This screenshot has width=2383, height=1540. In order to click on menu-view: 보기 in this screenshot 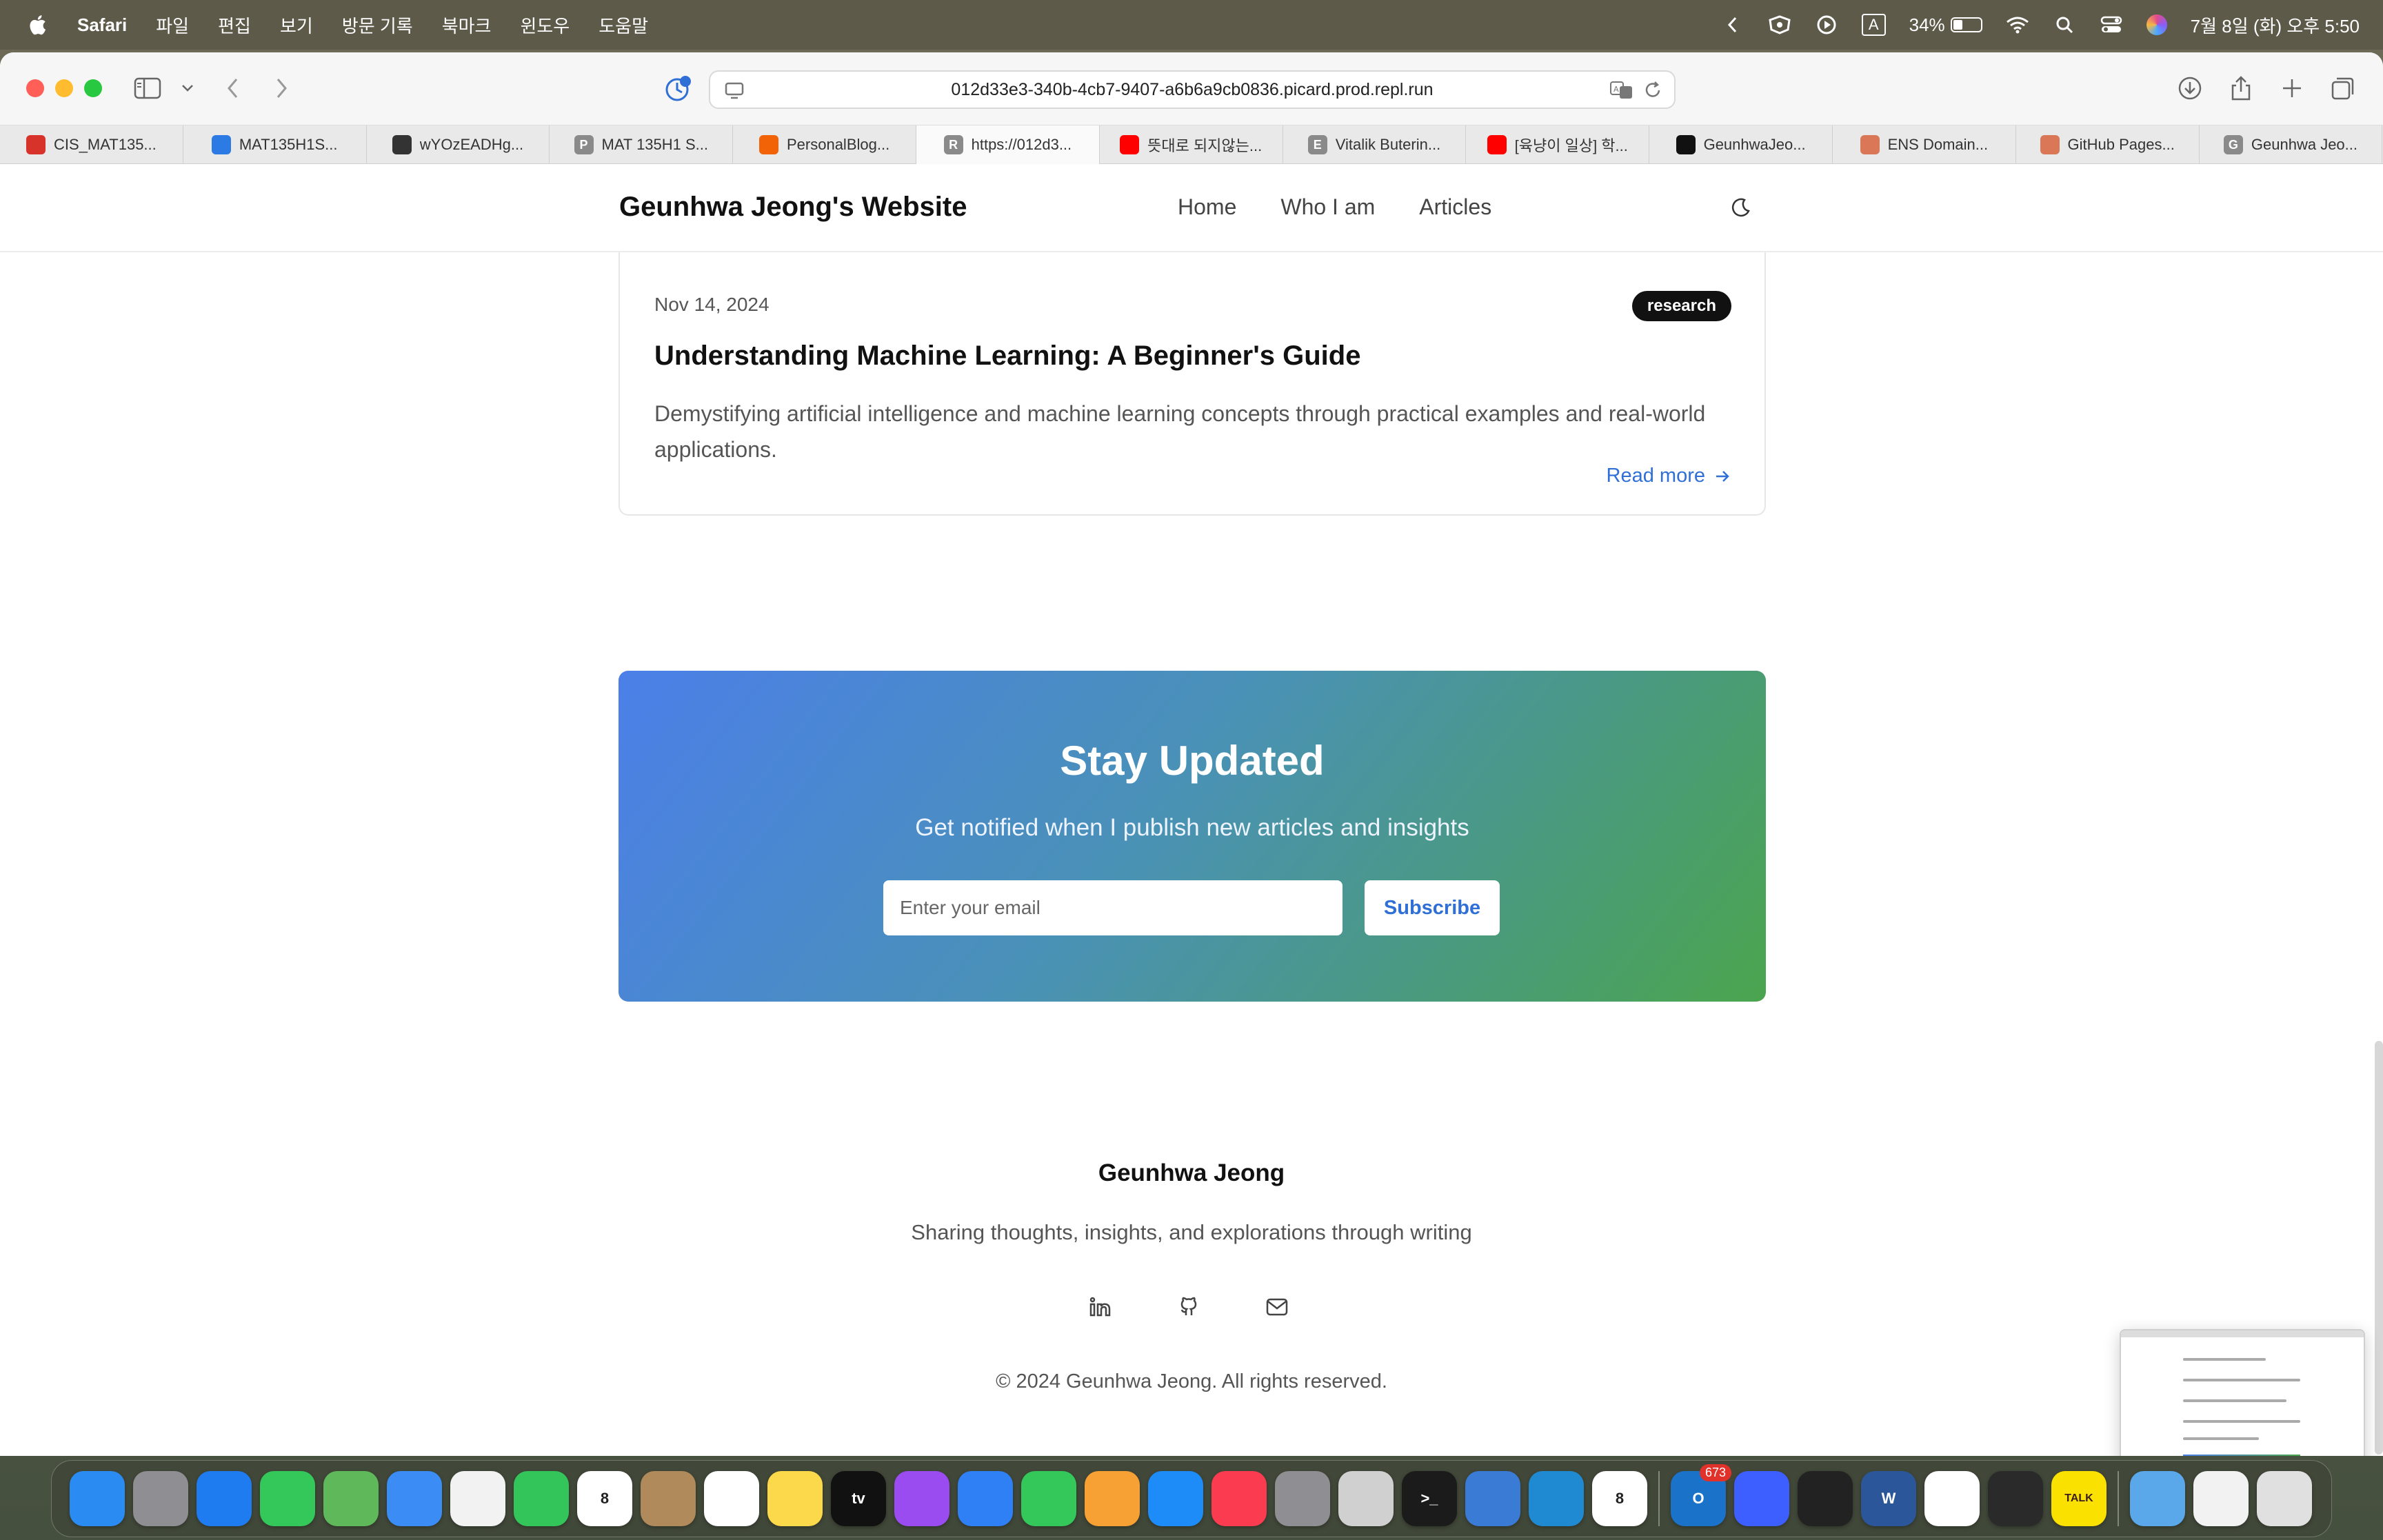, I will do `click(296, 25)`.